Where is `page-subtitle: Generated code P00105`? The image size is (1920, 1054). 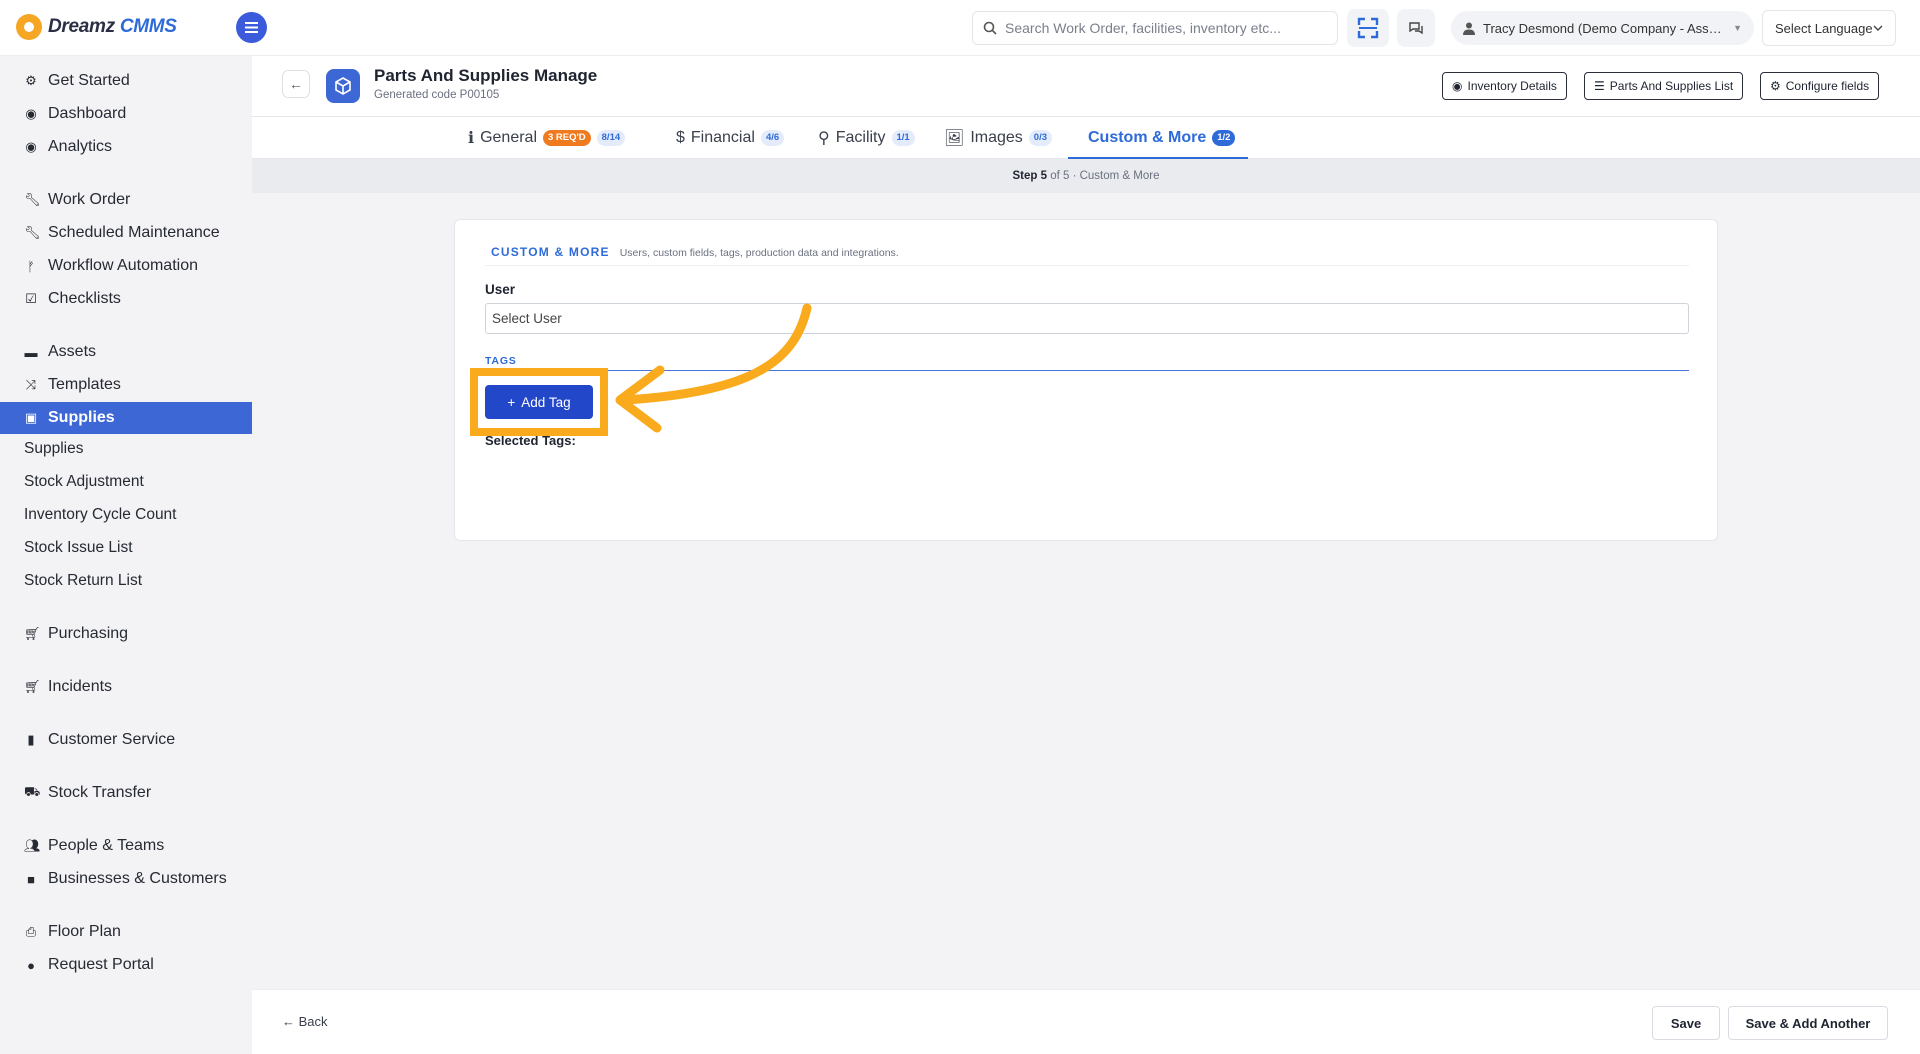
page-subtitle: Generated code P00105 is located at coordinates (437, 95).